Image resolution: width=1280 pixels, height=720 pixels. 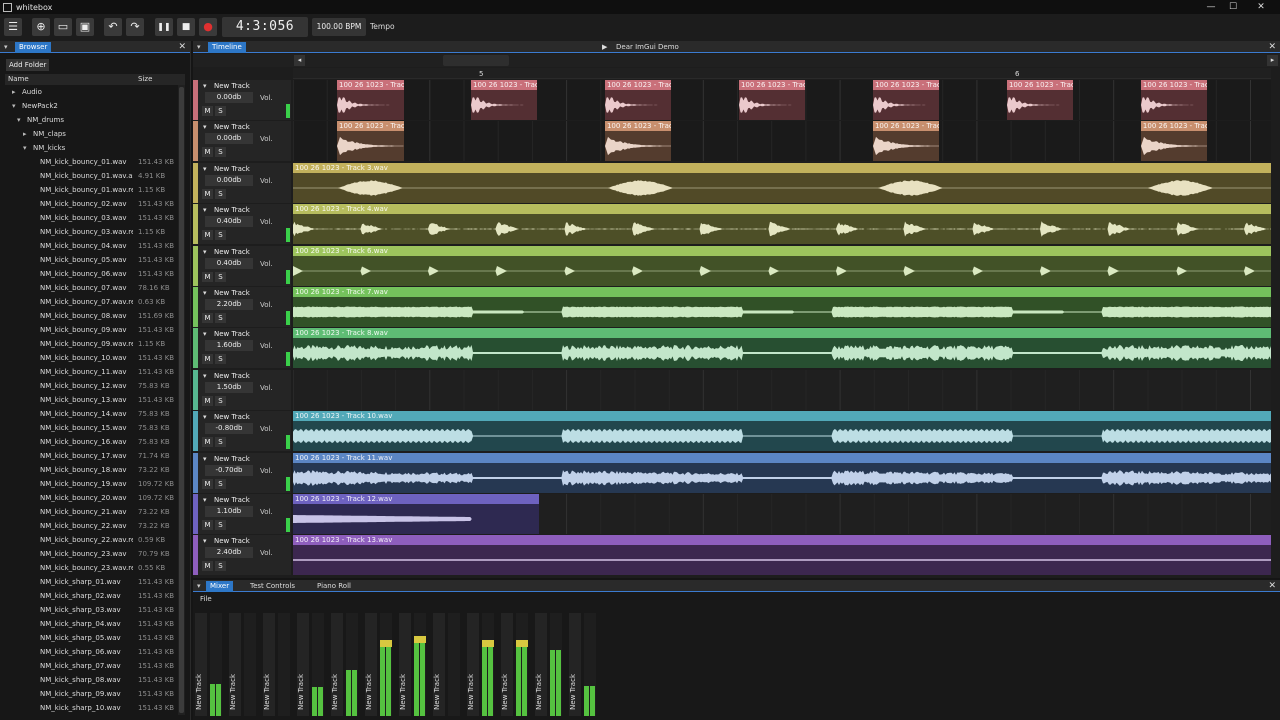 What do you see at coordinates (95, 624) in the screenshot?
I see `file-row: NM_kick_sharp_04.wav 151.43 KB` at bounding box center [95, 624].